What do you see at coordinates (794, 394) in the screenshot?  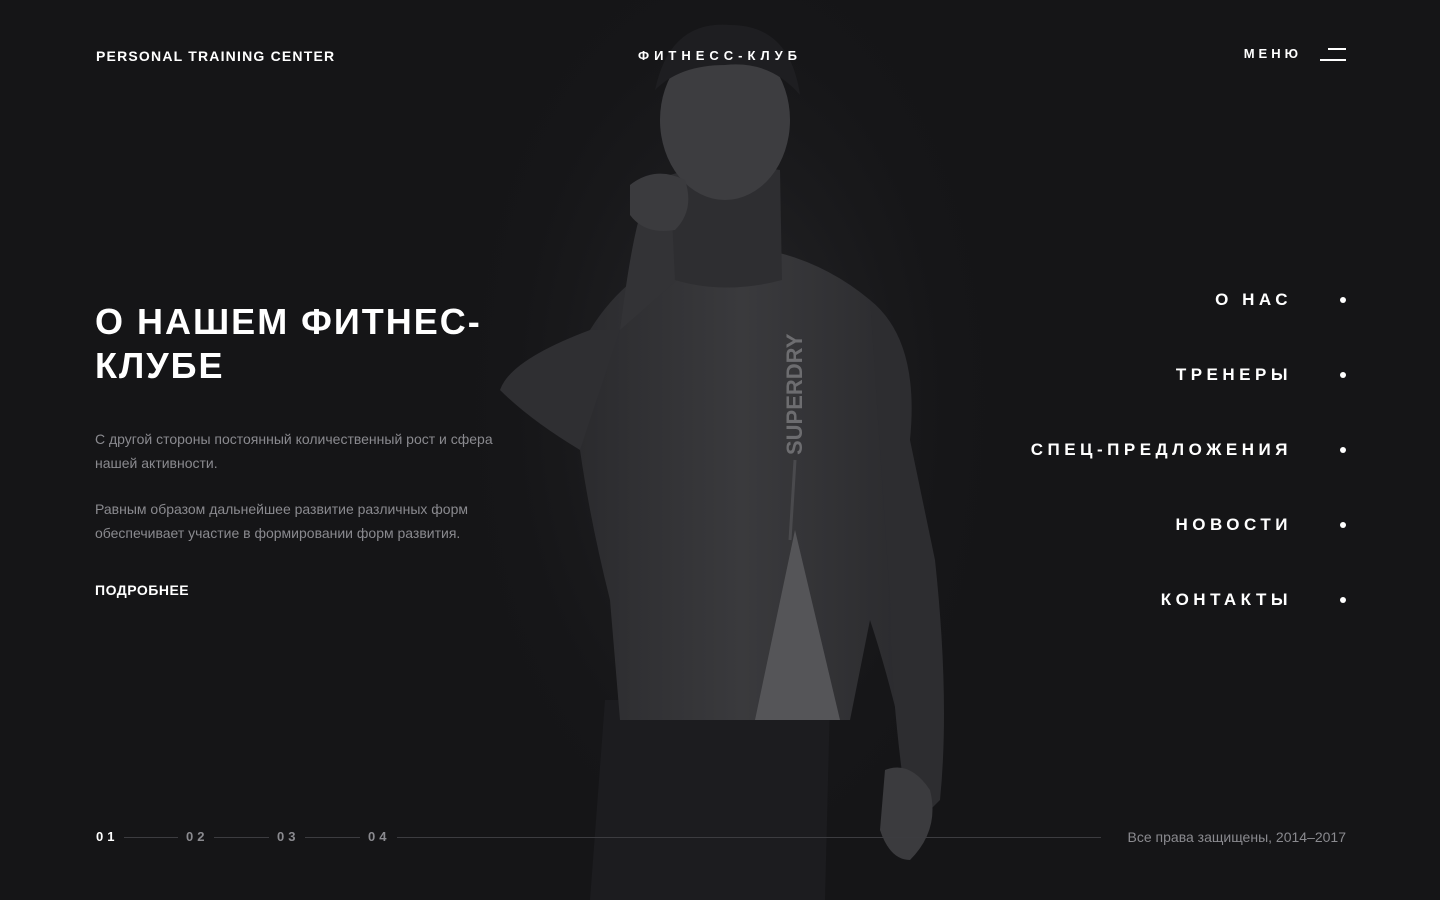 I see `shirt-print-text: SUPERDRY` at bounding box center [794, 394].